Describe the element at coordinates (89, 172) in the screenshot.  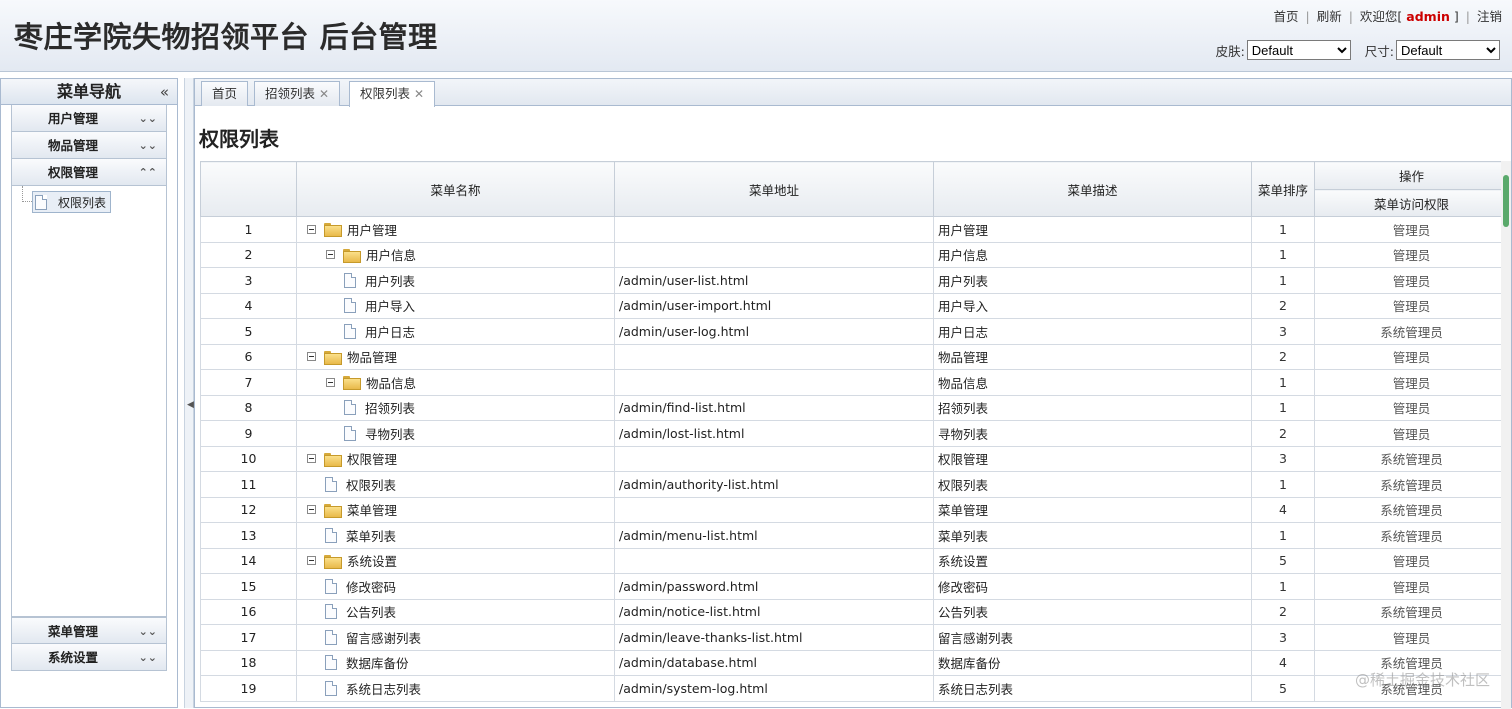
I see `sidebar-section-authority: 权限管理 ⌃⌃` at that location.